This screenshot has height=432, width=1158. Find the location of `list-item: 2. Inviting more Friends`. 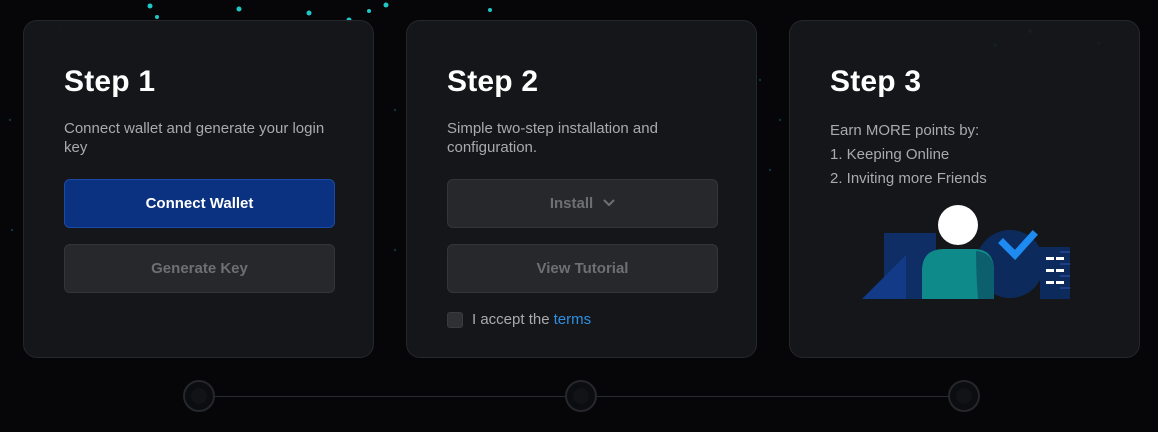

list-item: 2. Inviting more Friends is located at coordinates (908, 178).